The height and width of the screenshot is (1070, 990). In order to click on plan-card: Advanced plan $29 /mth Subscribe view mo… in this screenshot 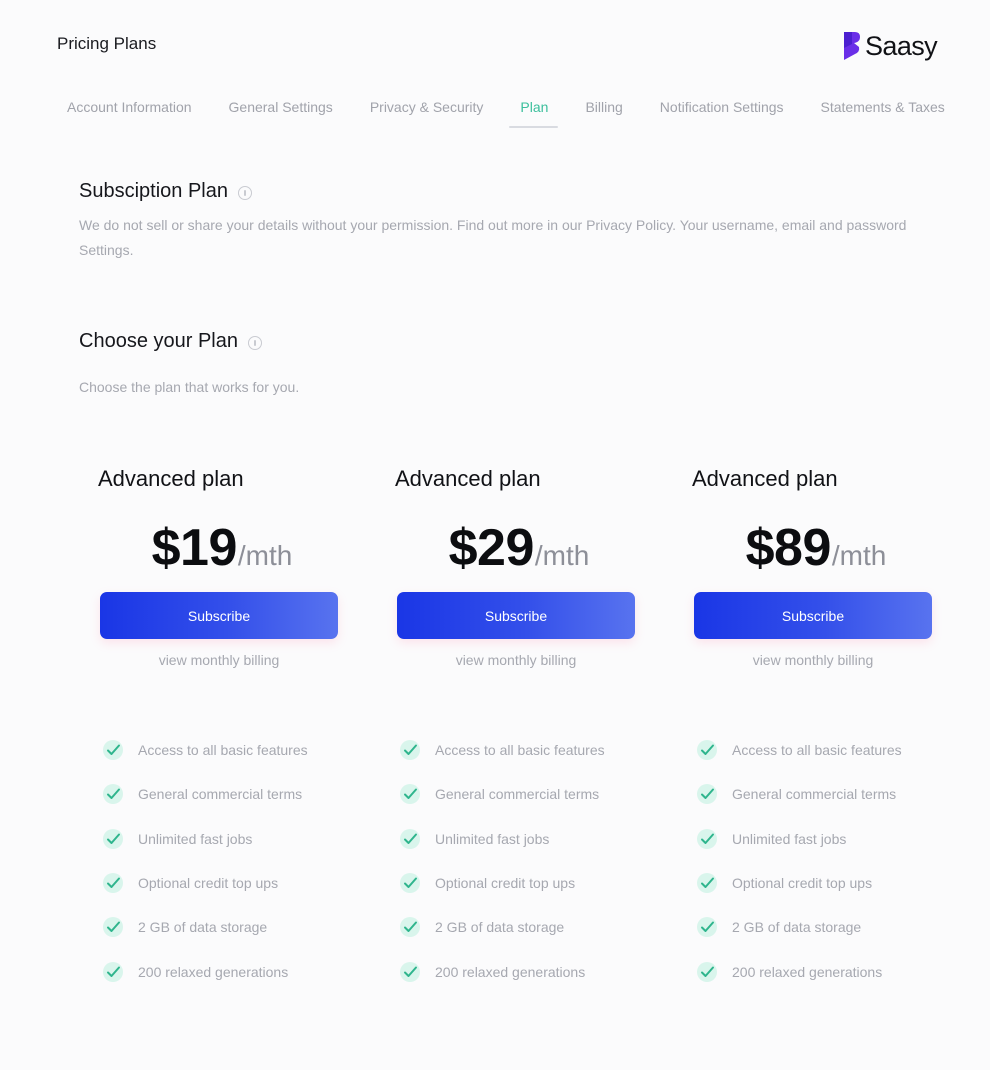, I will do `click(519, 730)`.